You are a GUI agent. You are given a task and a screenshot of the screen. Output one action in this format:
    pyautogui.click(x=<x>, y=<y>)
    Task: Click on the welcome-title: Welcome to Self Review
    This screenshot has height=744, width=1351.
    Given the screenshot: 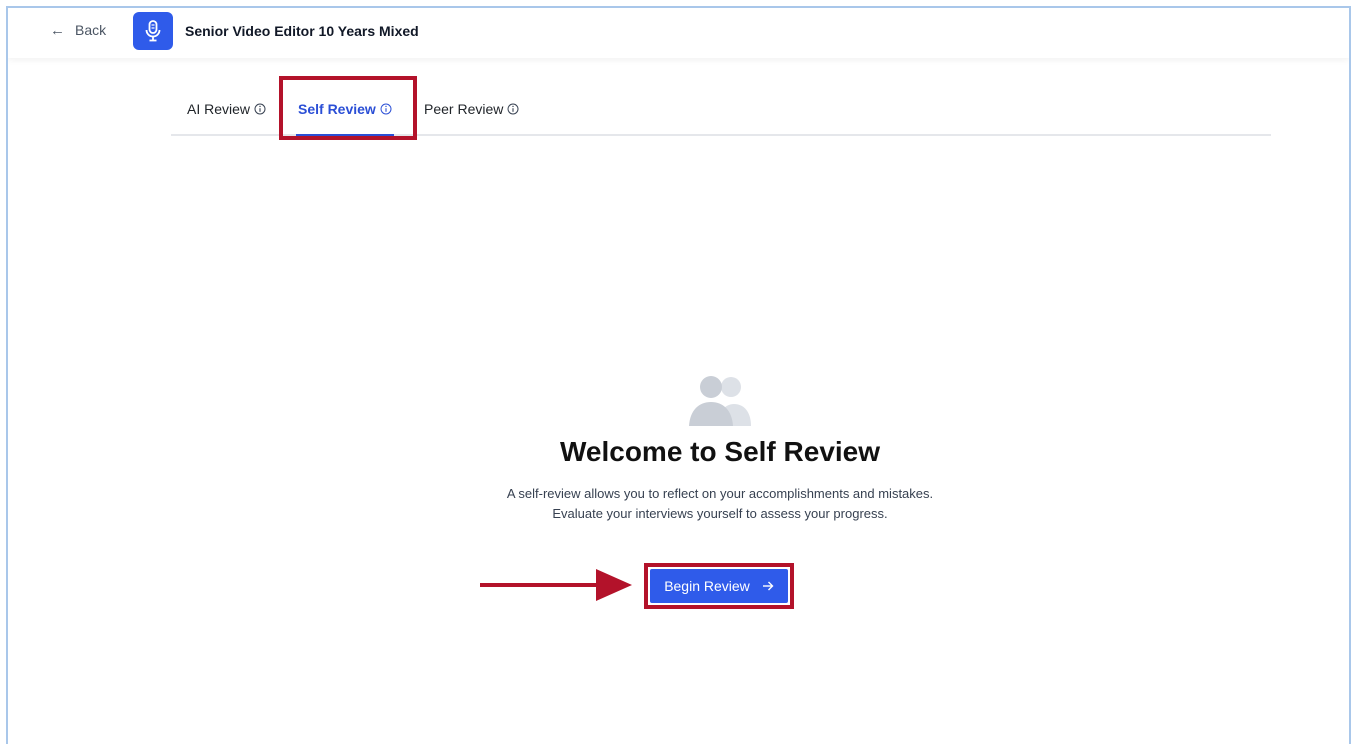 What is the action you would take?
    pyautogui.click(x=720, y=451)
    